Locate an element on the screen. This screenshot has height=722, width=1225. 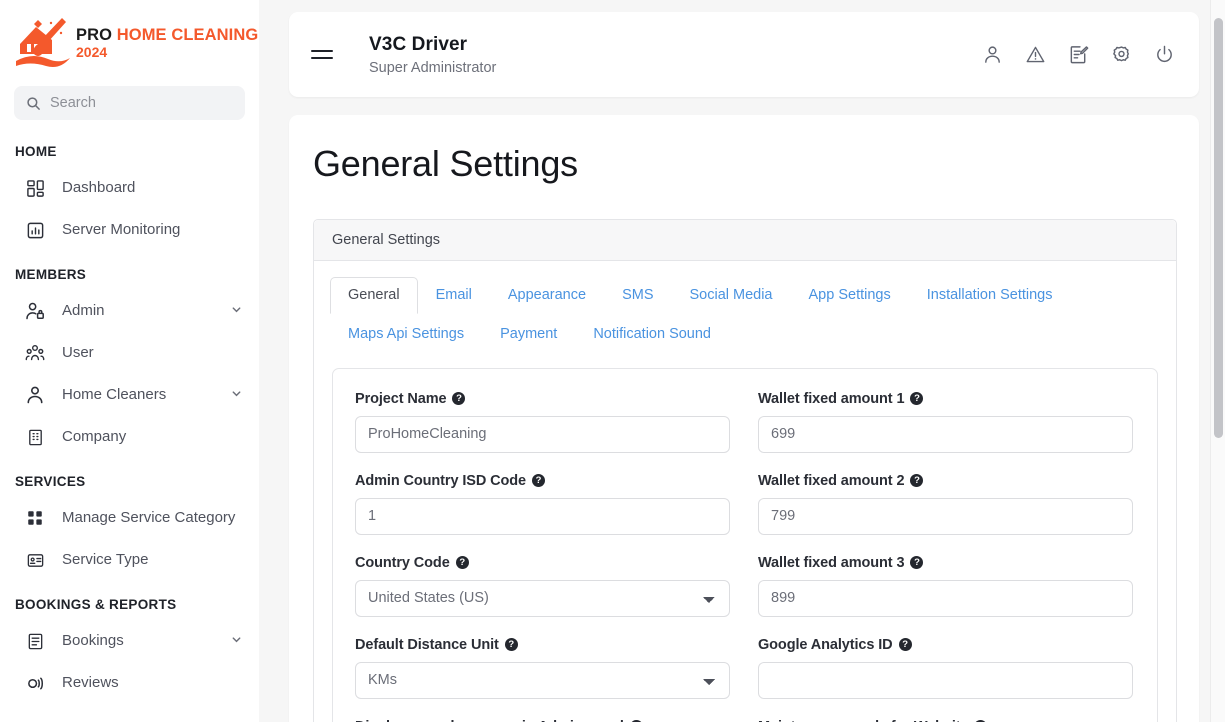
warning-triangle-icon is located at coordinates (1035, 54).